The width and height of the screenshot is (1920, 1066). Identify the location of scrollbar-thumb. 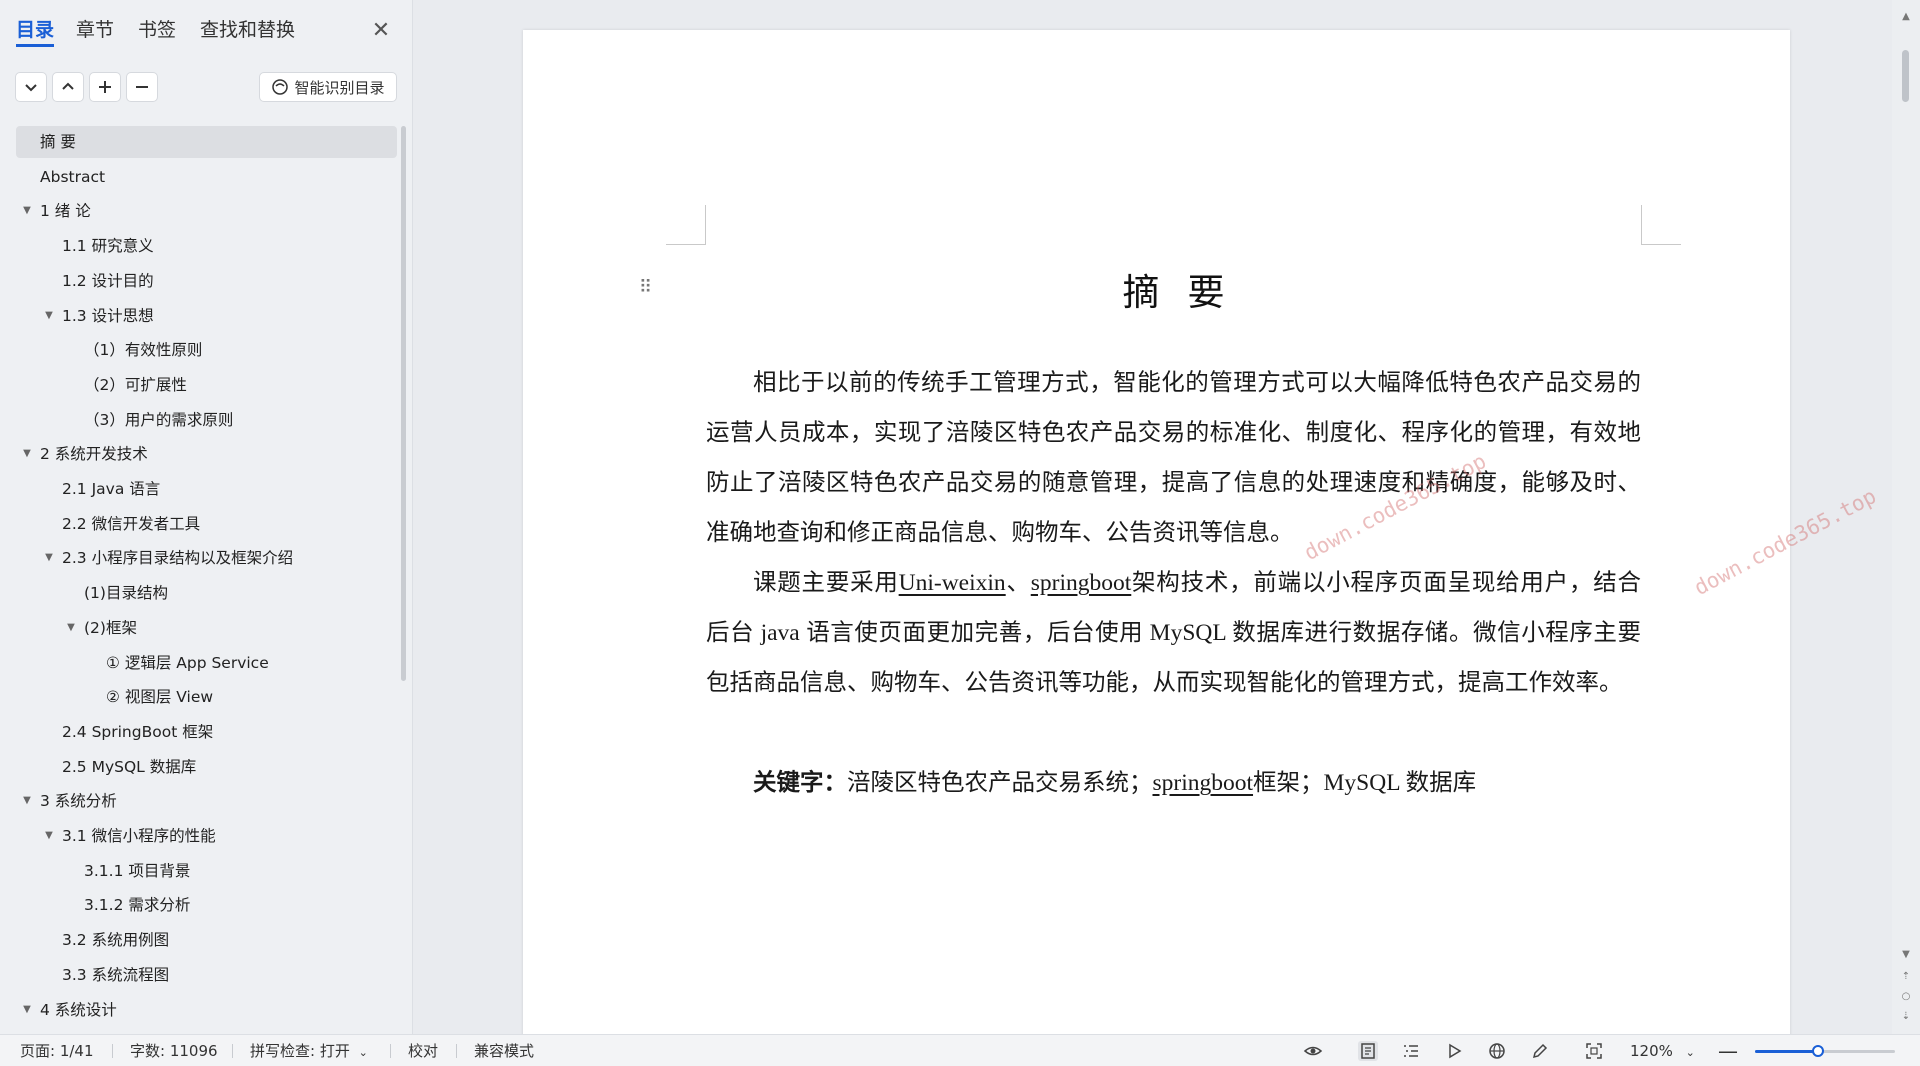
(1905, 76).